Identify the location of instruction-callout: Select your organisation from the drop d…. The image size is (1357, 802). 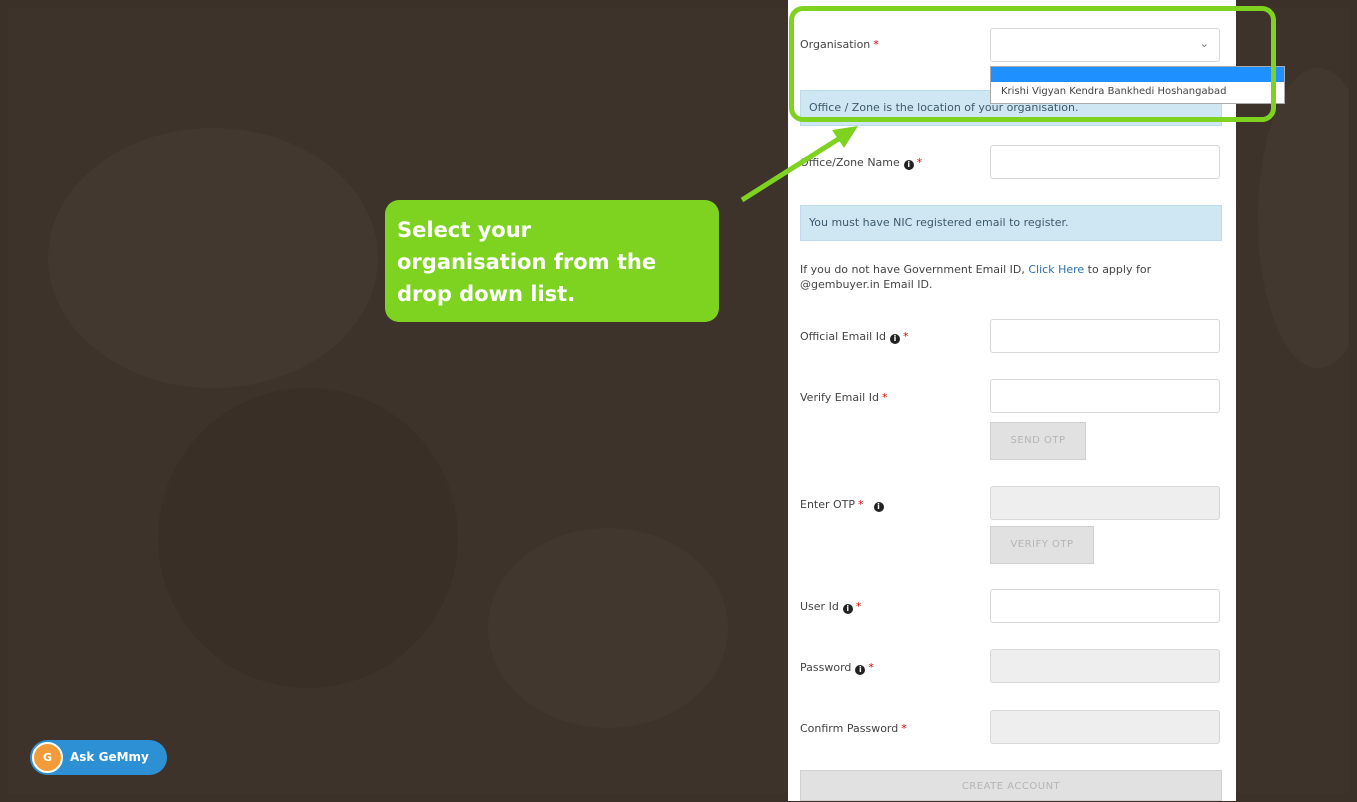
(552, 261).